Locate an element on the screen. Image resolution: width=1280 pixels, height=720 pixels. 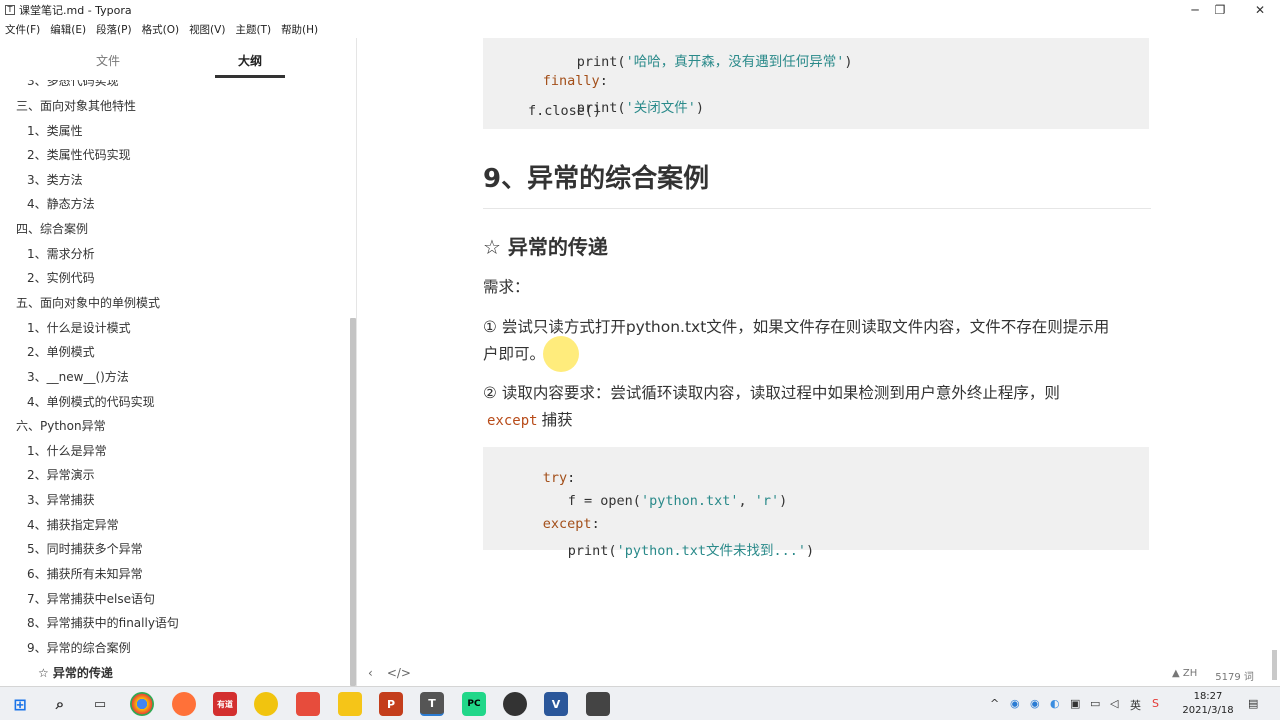
outline-item: 4、捕获指定异常 is located at coordinates (73, 524).